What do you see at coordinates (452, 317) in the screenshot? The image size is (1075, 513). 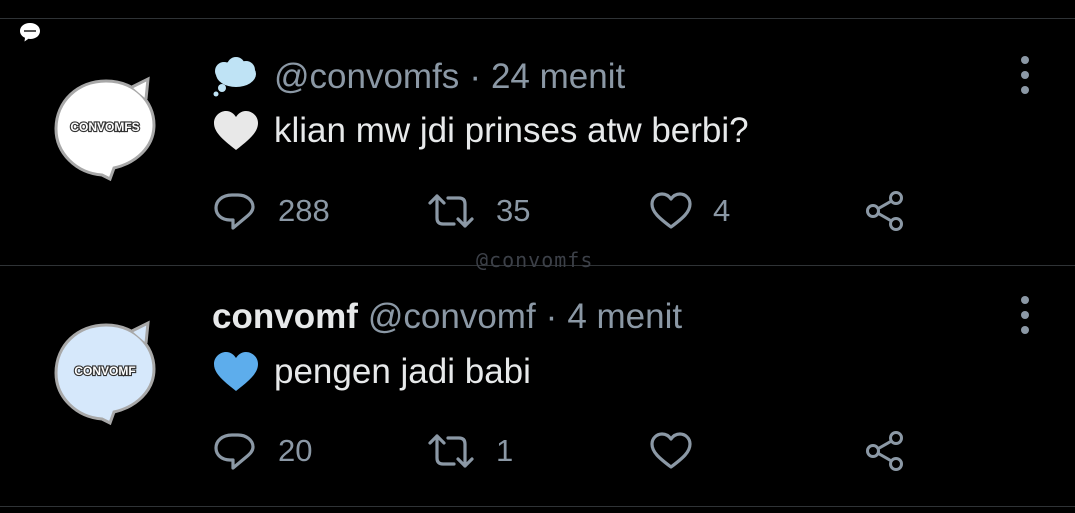 I see `user-handle: @convomf` at bounding box center [452, 317].